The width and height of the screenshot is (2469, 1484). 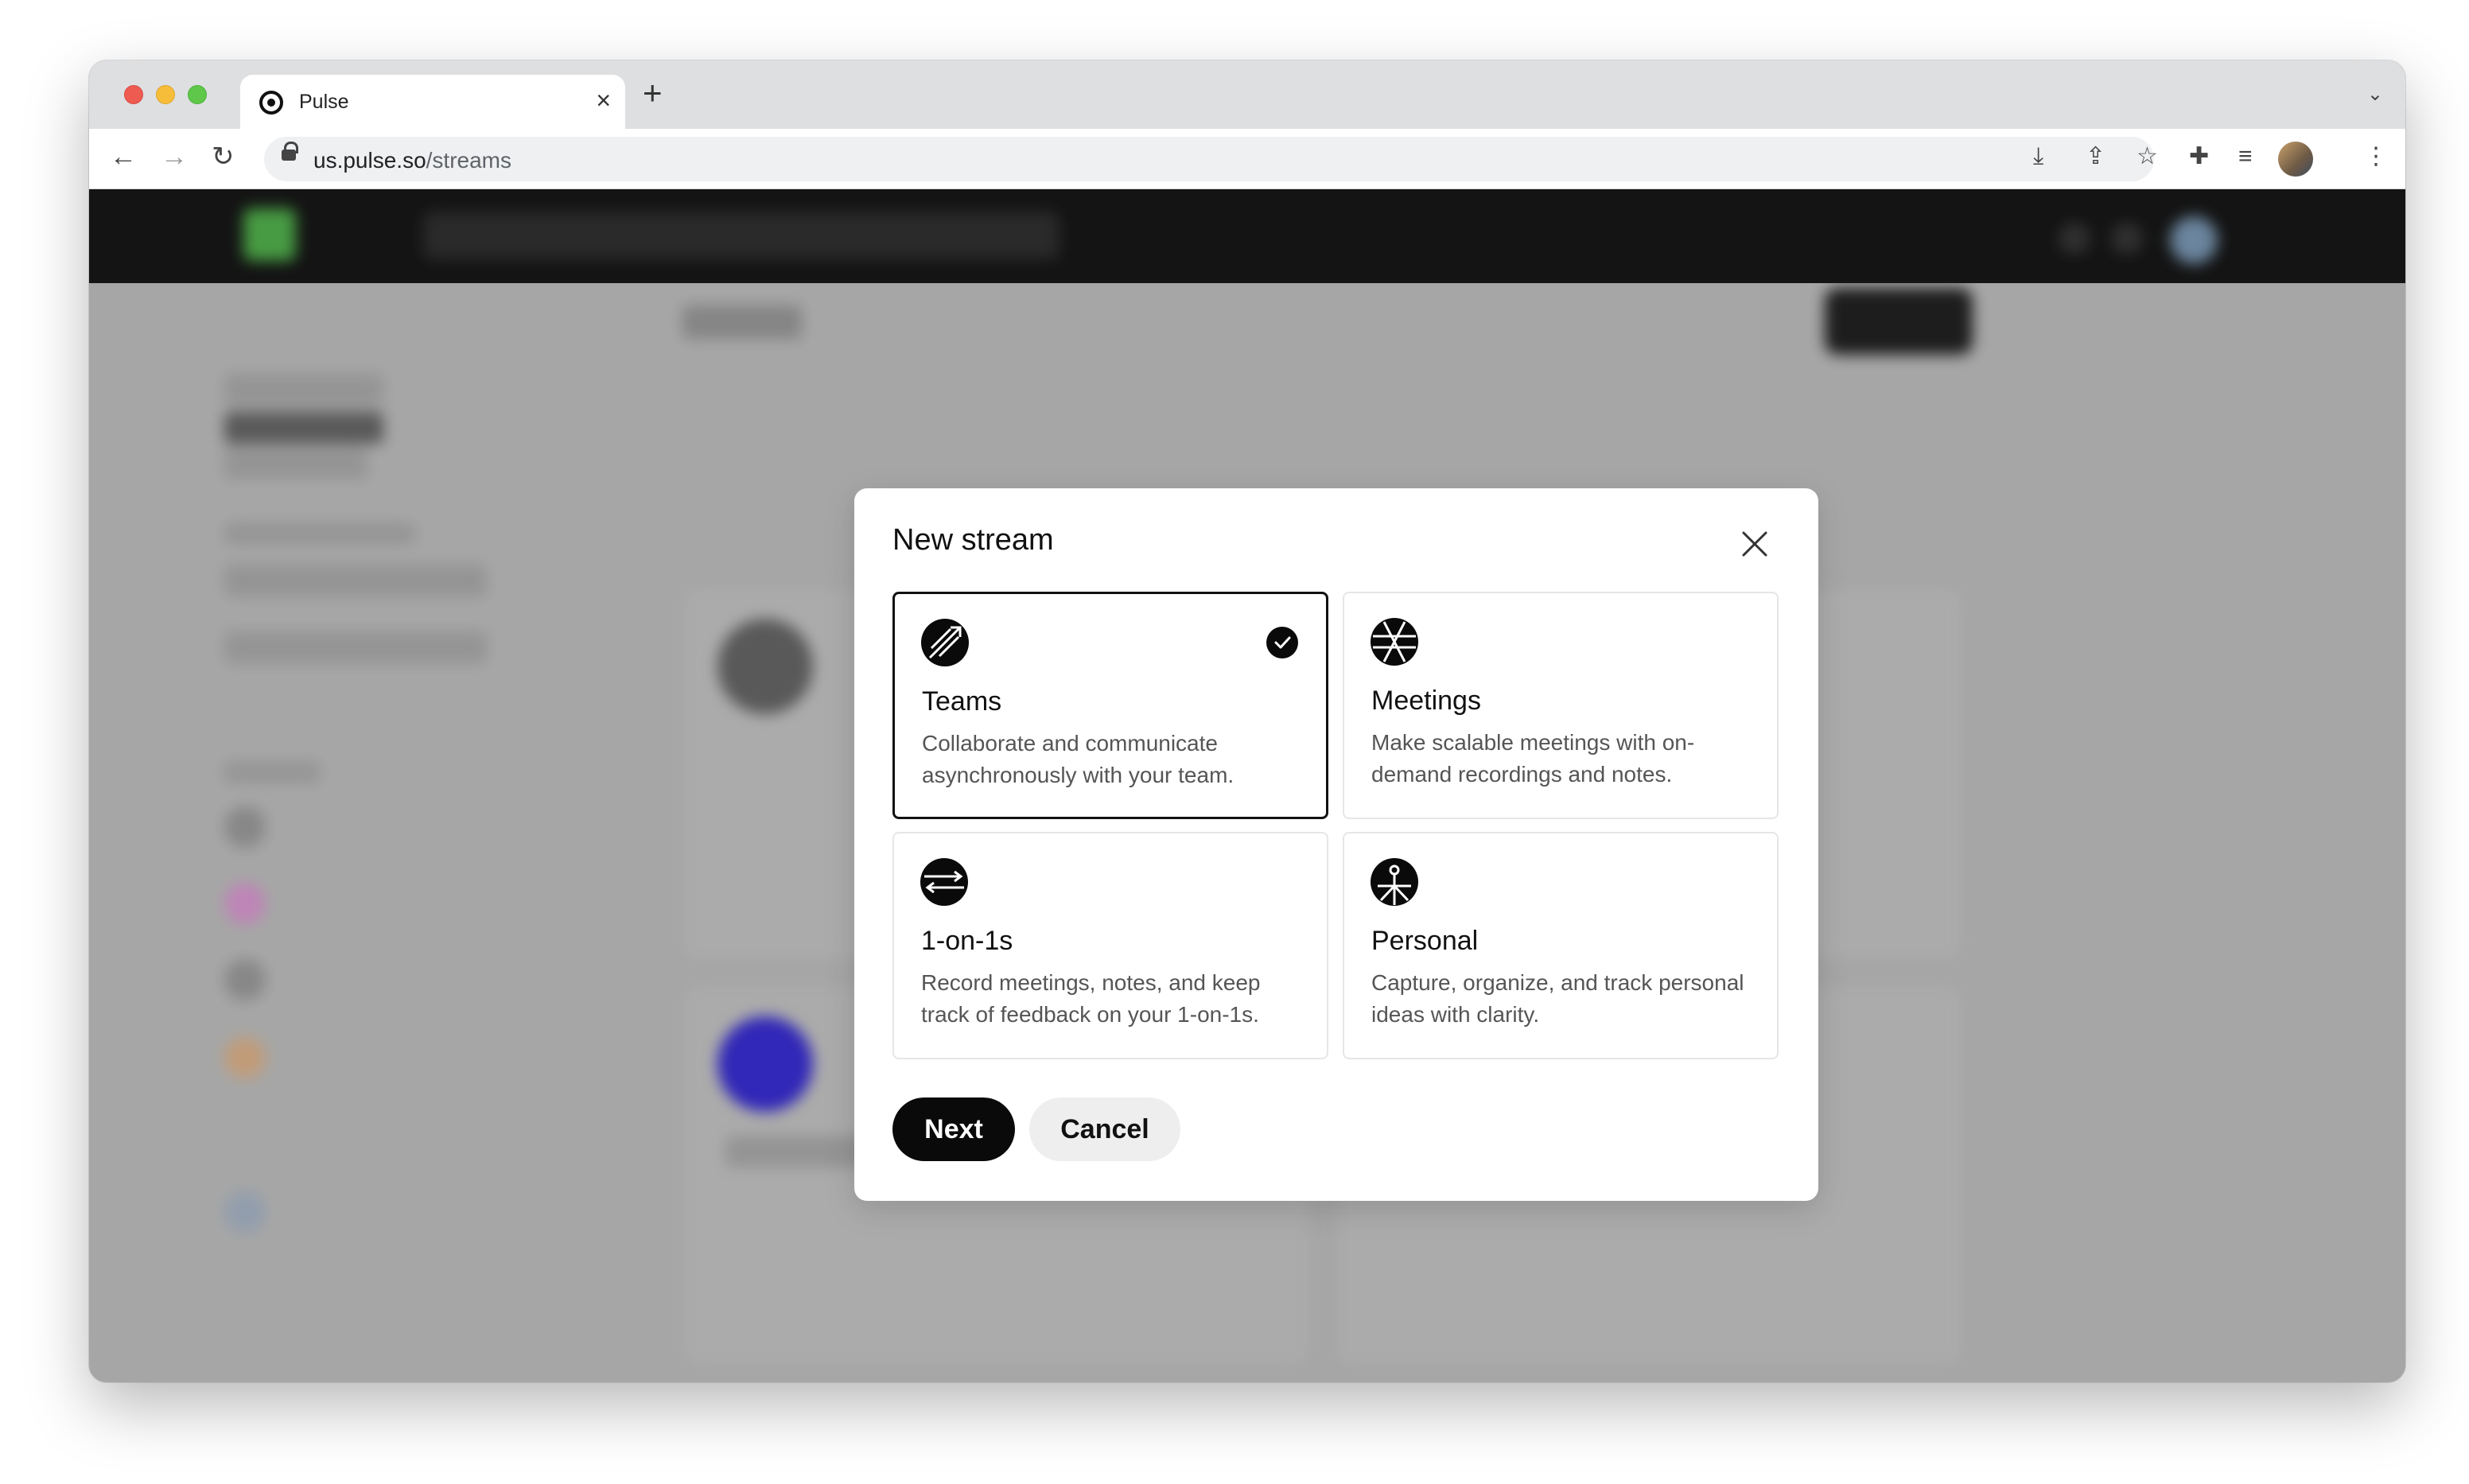 I want to click on option-title: Teams, so click(x=962, y=701).